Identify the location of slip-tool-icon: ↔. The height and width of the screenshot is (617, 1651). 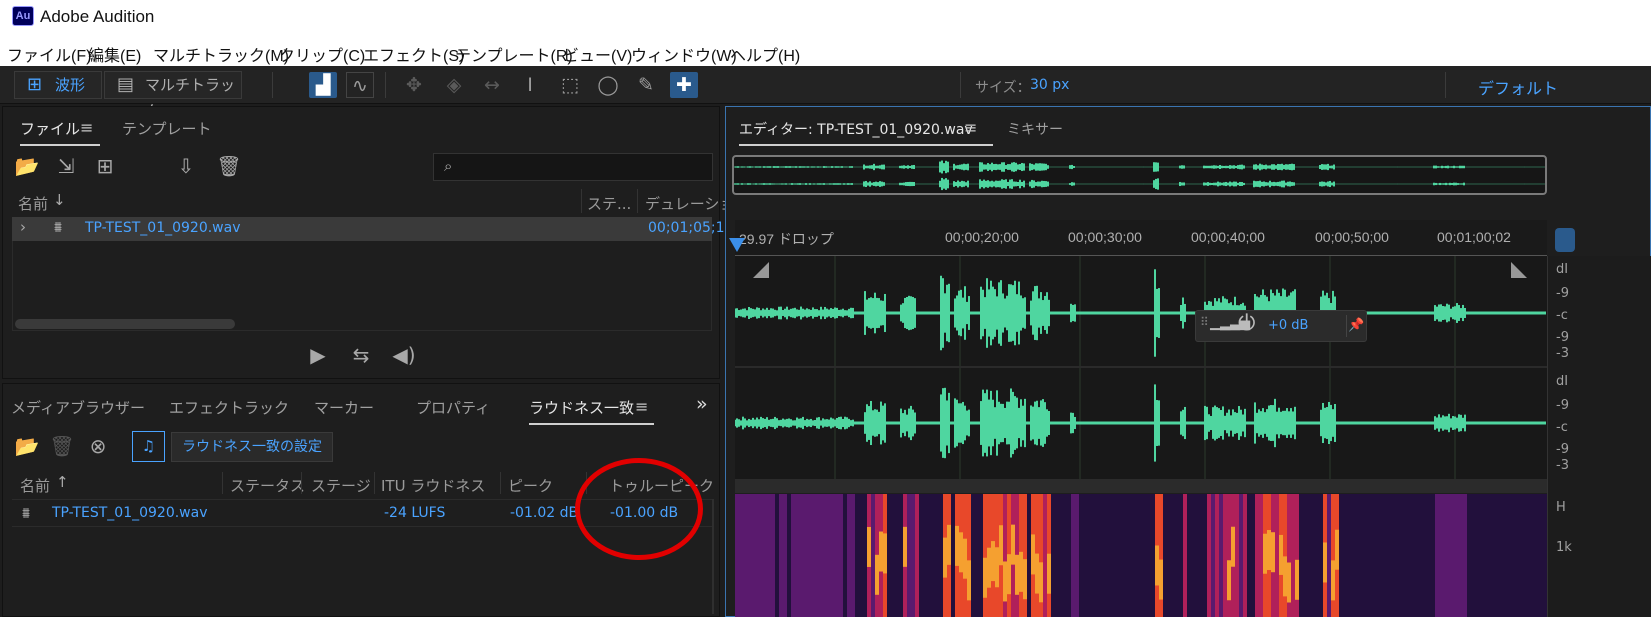
(492, 85).